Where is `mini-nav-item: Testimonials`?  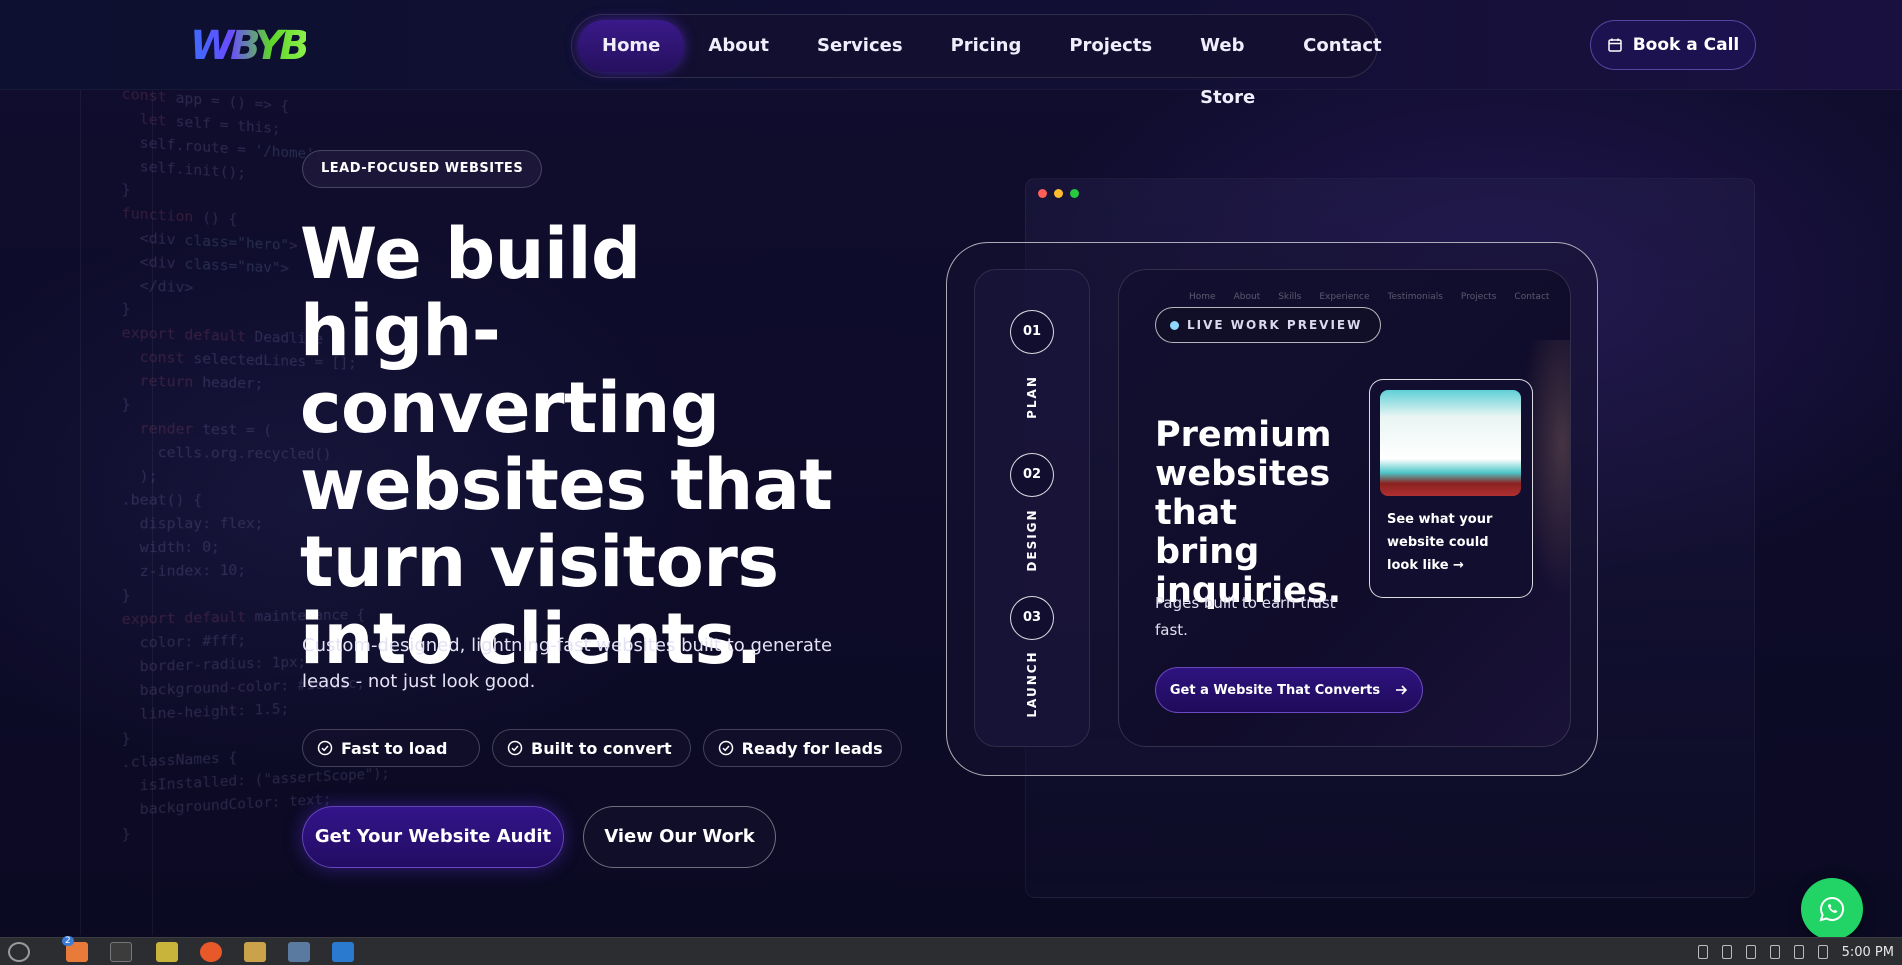 mini-nav-item: Testimonials is located at coordinates (1415, 297).